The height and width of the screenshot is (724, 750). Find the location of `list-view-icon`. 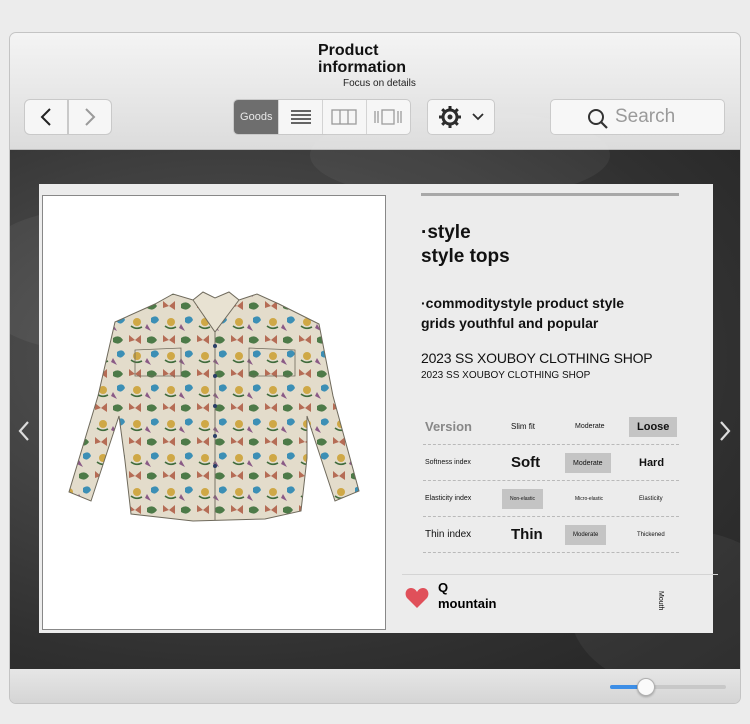

list-view-icon is located at coordinates (300, 117).